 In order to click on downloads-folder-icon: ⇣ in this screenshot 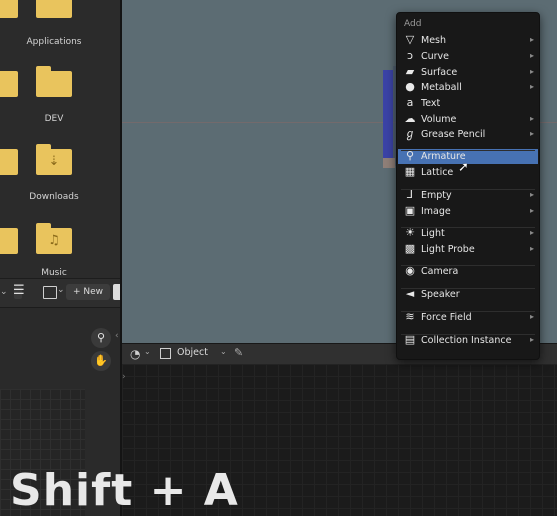, I will do `click(54, 159)`.